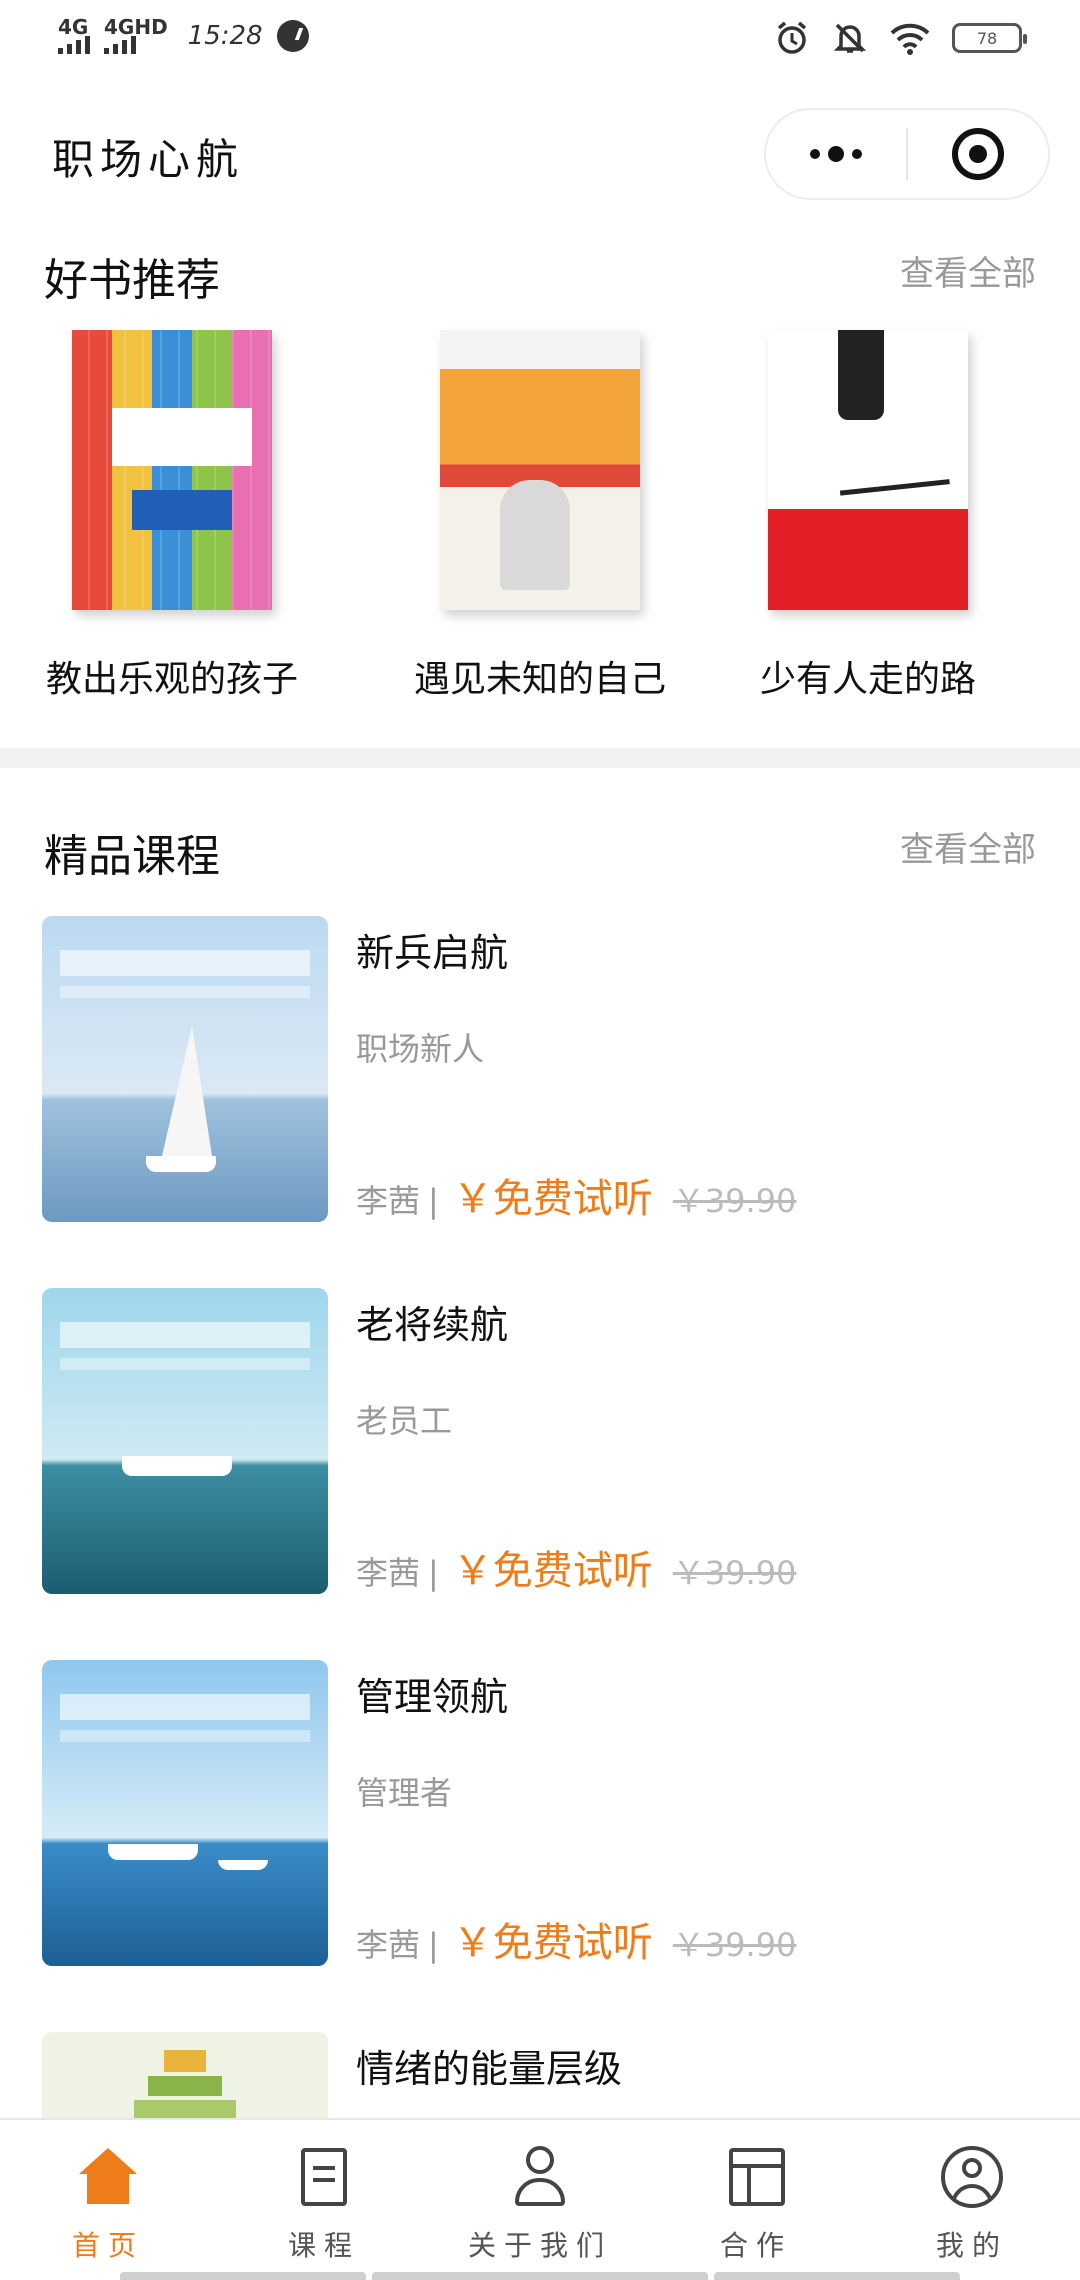  I want to click on tab-about-us: 关于我们, so click(540, 2200).